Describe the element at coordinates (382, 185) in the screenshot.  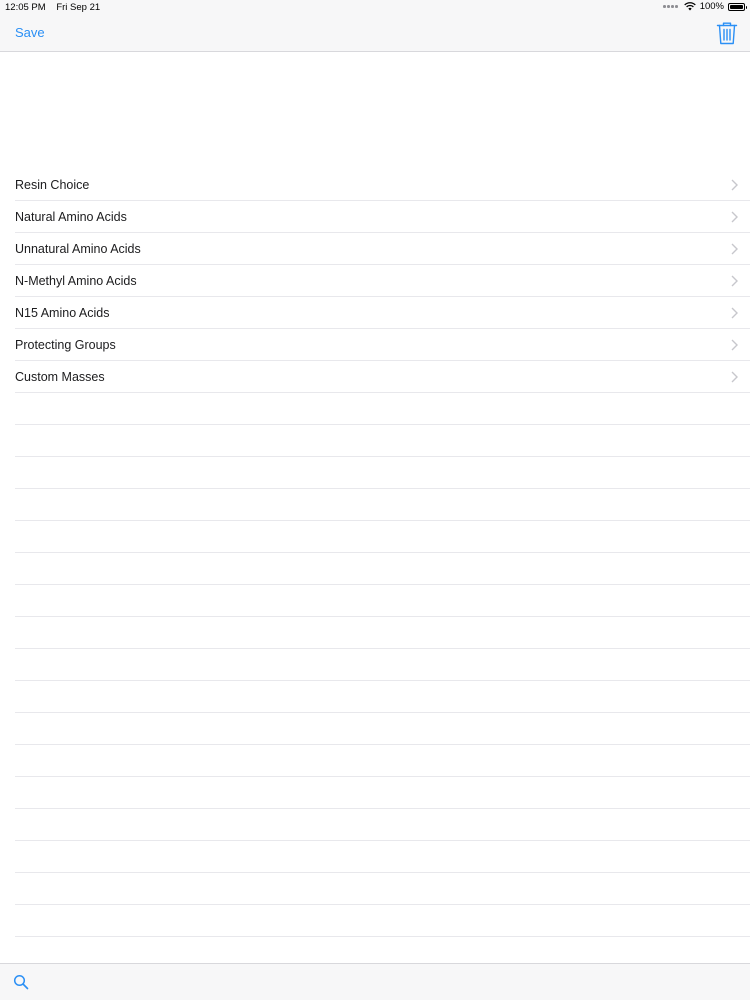
I see `menu-row-resin-choice: Resin Choice` at that location.